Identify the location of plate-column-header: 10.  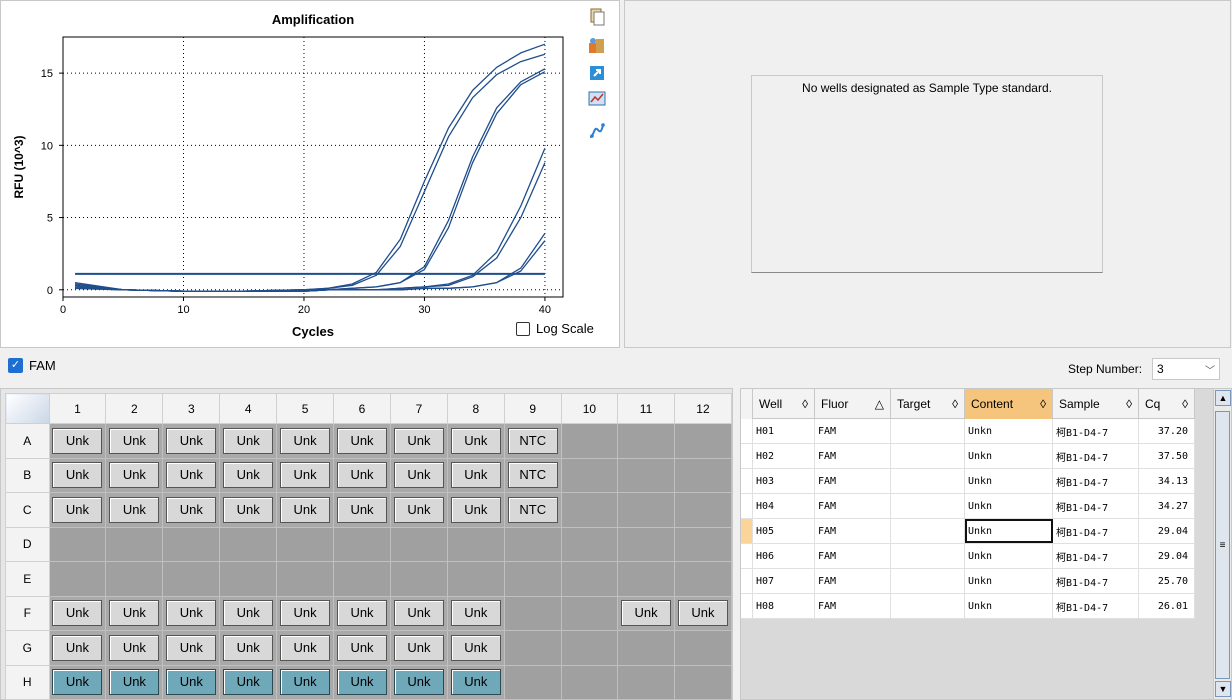
(589, 408).